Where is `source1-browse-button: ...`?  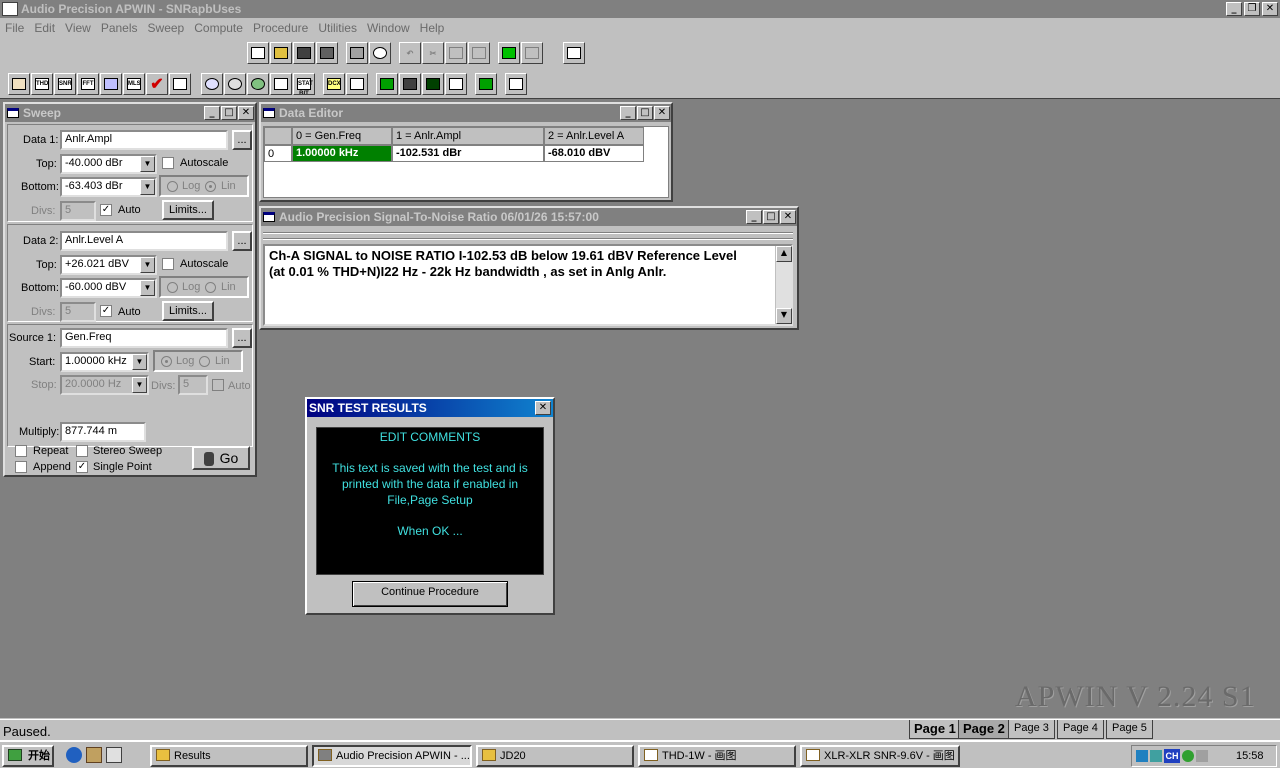 source1-browse-button: ... is located at coordinates (242, 338).